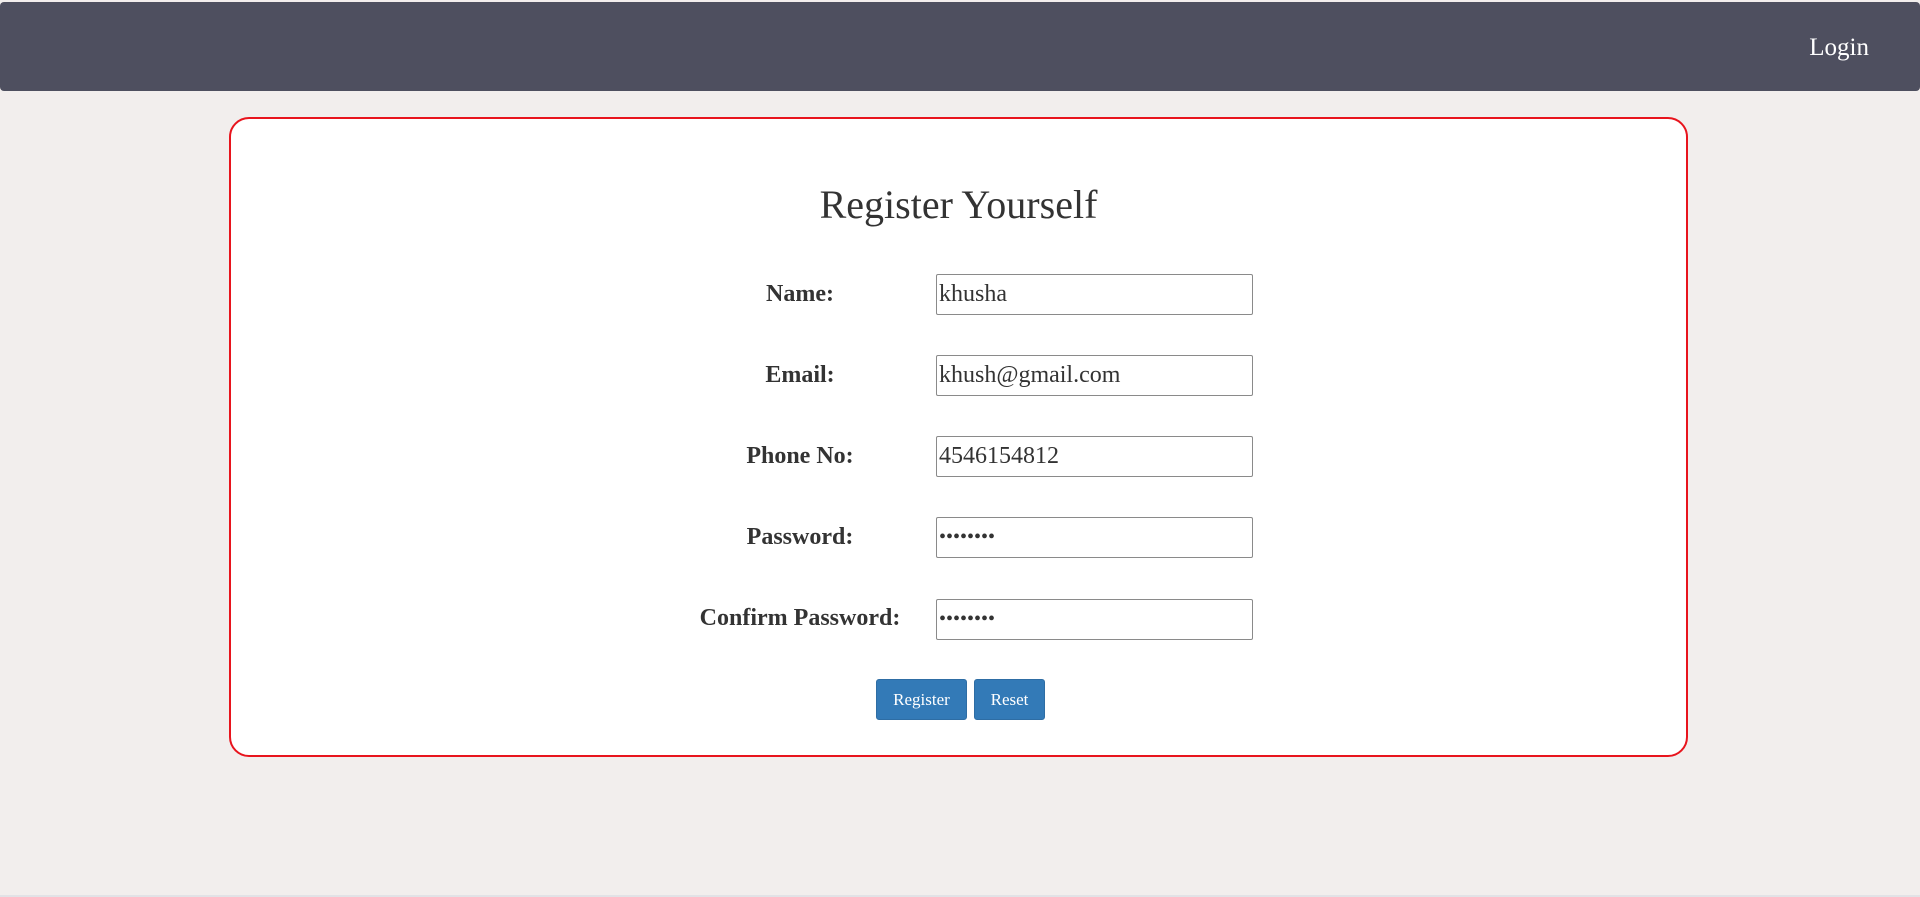  What do you see at coordinates (800, 294) in the screenshot?
I see `name-label: Name:` at bounding box center [800, 294].